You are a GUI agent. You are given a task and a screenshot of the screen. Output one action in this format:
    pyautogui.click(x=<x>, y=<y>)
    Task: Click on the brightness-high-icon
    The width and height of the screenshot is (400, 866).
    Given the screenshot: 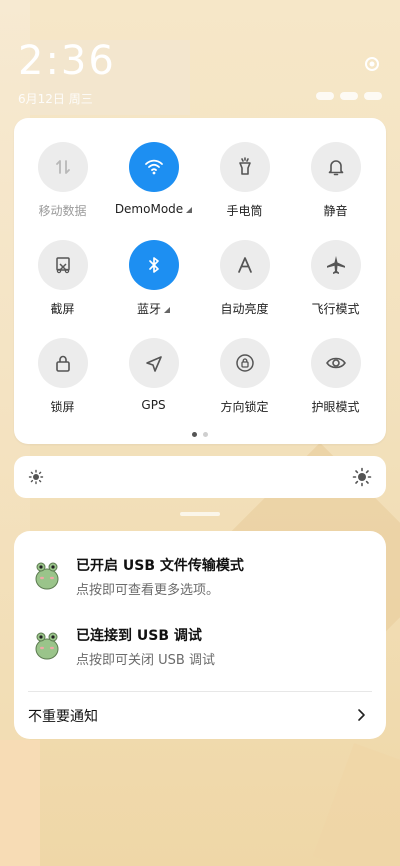 What is the action you would take?
    pyautogui.click(x=362, y=477)
    